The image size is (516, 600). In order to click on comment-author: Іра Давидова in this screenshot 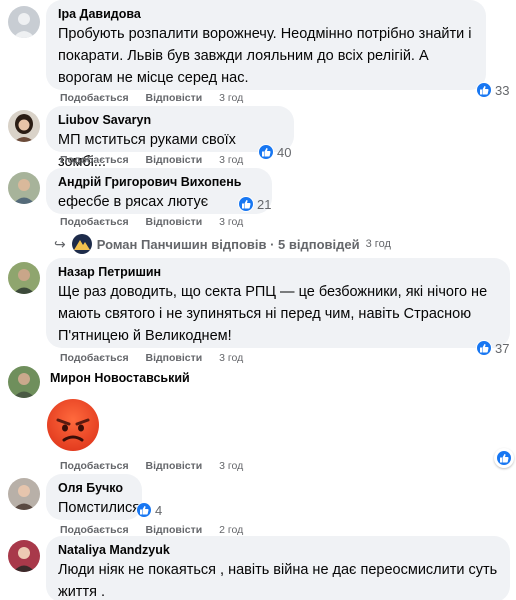, I will do `click(266, 14)`.